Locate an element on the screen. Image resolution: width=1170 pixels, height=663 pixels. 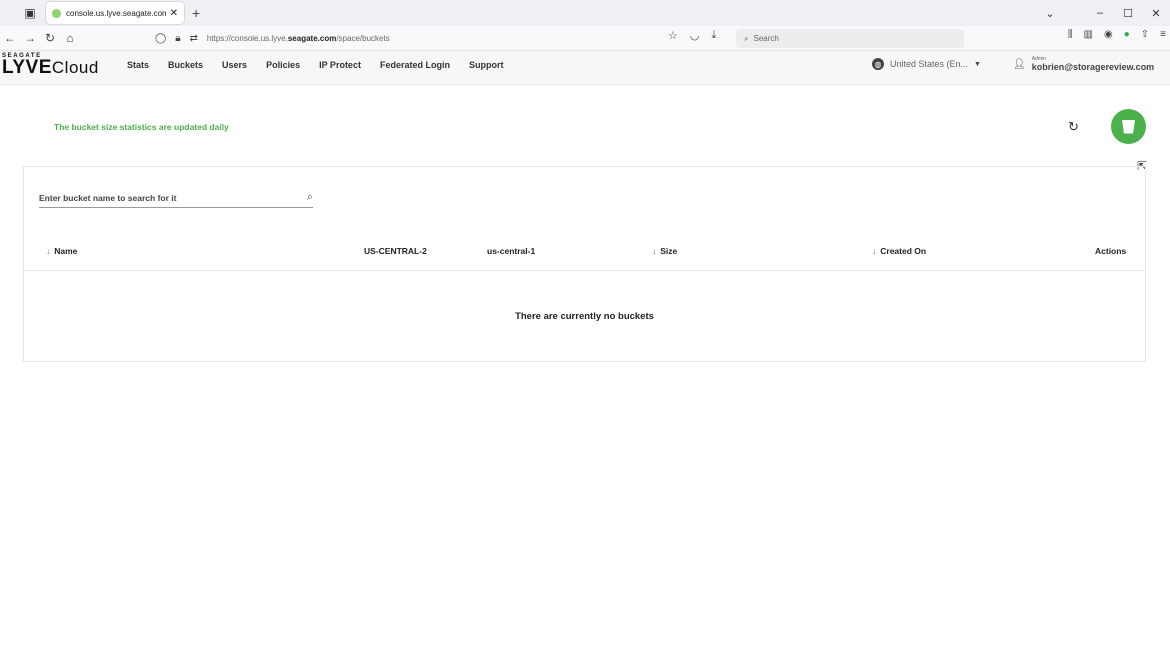
back-icon: ← is located at coordinates (10, 38).